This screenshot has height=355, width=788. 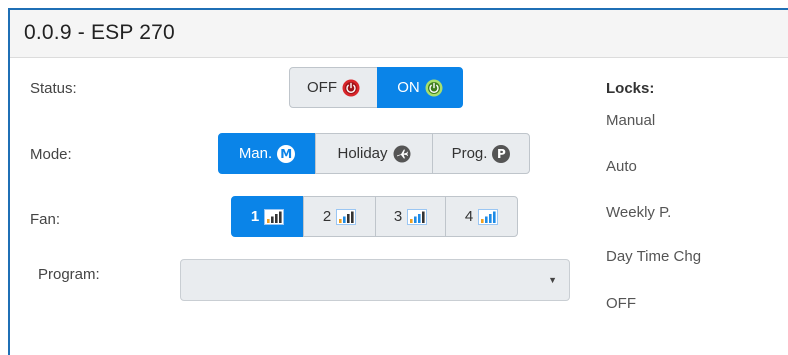 What do you see at coordinates (631, 120) in the screenshot?
I see `lock-item-manual: Manual` at bounding box center [631, 120].